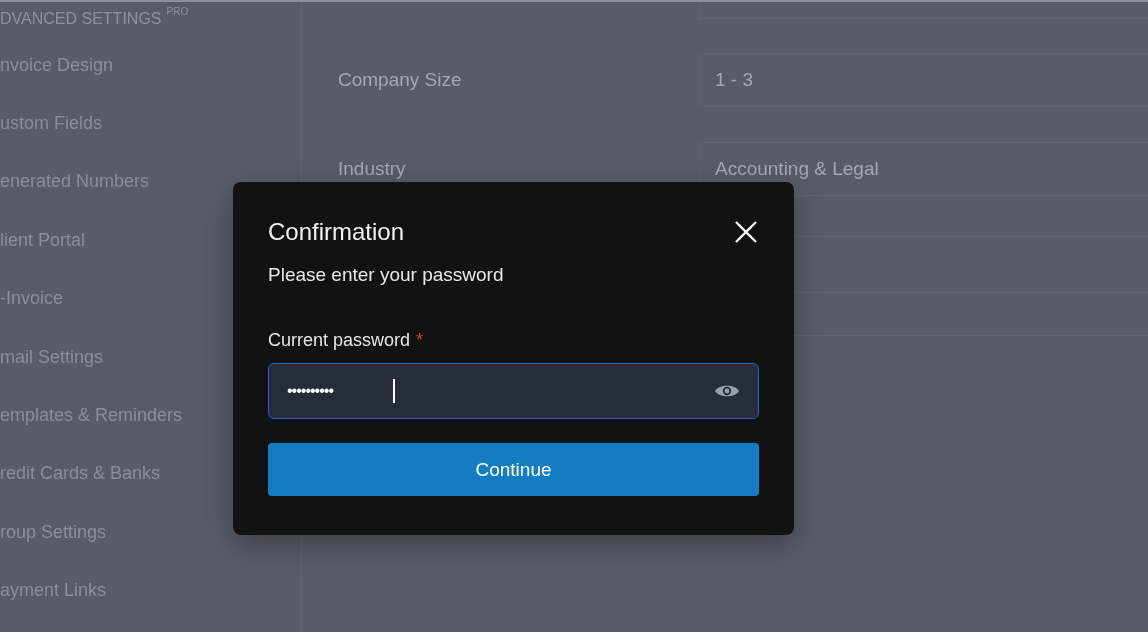 This screenshot has width=1148, height=632. Describe the element at coordinates (339, 340) in the screenshot. I see `field-label: Current password` at that location.